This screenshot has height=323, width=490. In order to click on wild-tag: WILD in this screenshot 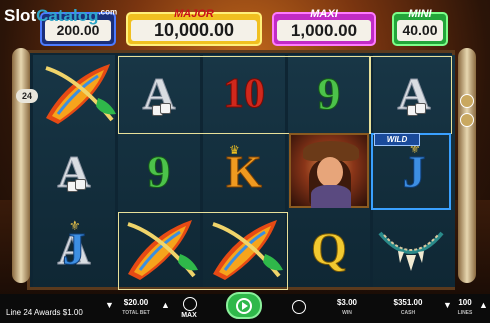, I will do `click(397, 139)`.